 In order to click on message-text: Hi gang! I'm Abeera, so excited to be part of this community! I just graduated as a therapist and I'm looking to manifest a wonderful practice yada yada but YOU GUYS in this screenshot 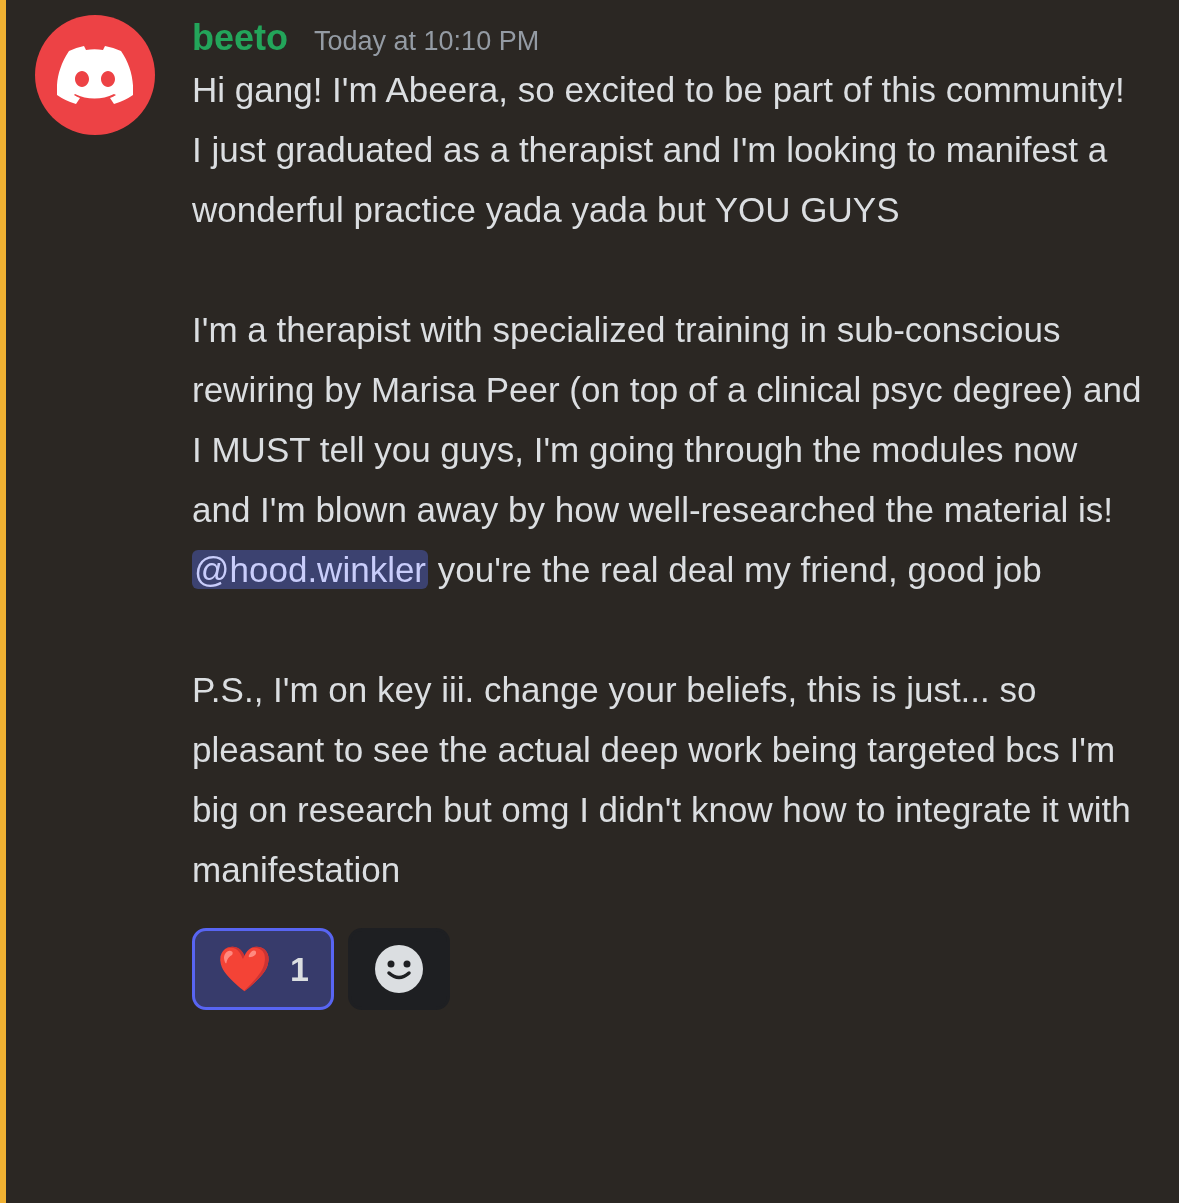, I will do `click(659, 150)`.